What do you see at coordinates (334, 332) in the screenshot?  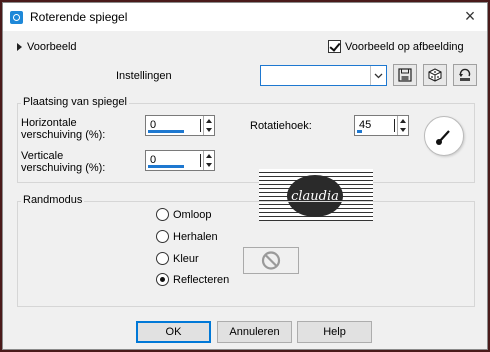 I see `help-button: Help` at bounding box center [334, 332].